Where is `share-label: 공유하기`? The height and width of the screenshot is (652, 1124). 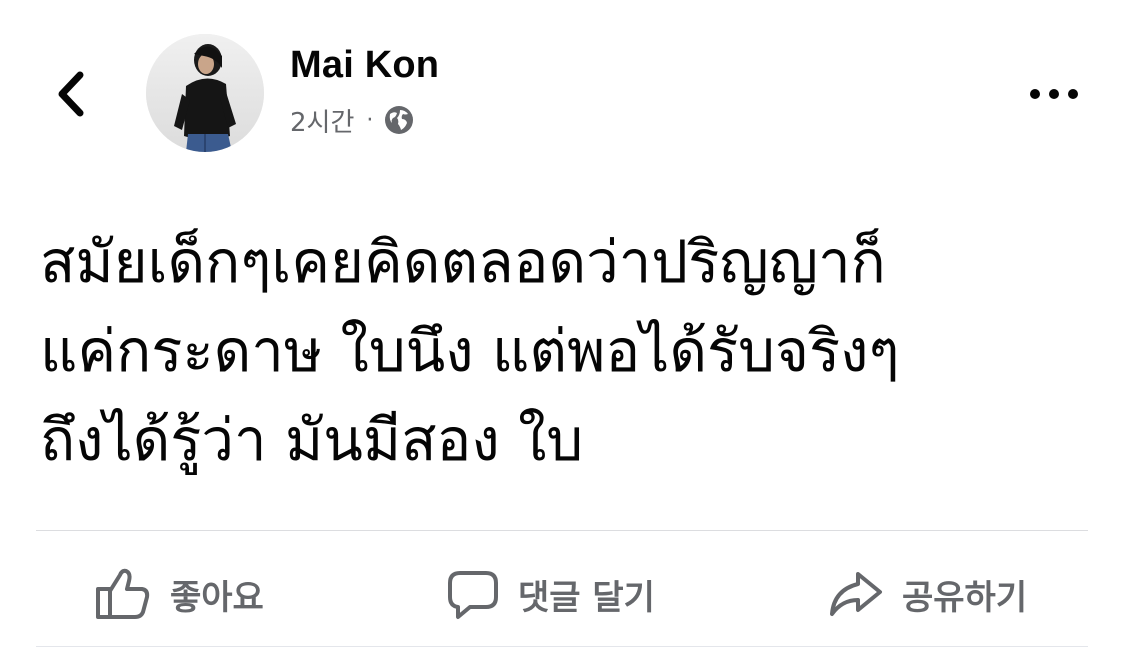
share-label: 공유하기 is located at coordinates (965, 597).